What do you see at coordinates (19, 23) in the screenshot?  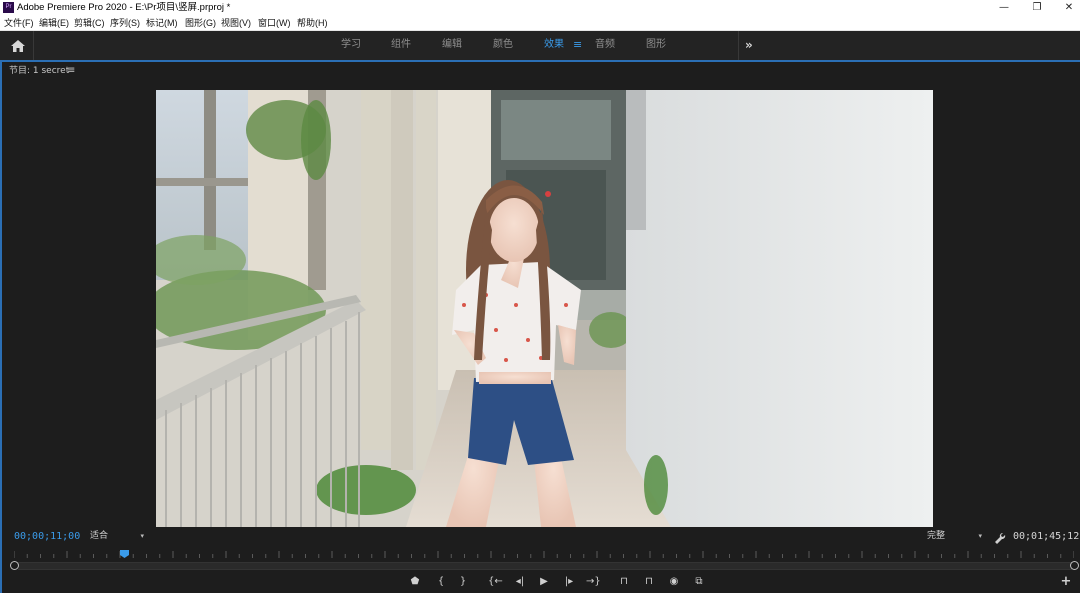 I see `menu-file: 文件(F)` at bounding box center [19, 23].